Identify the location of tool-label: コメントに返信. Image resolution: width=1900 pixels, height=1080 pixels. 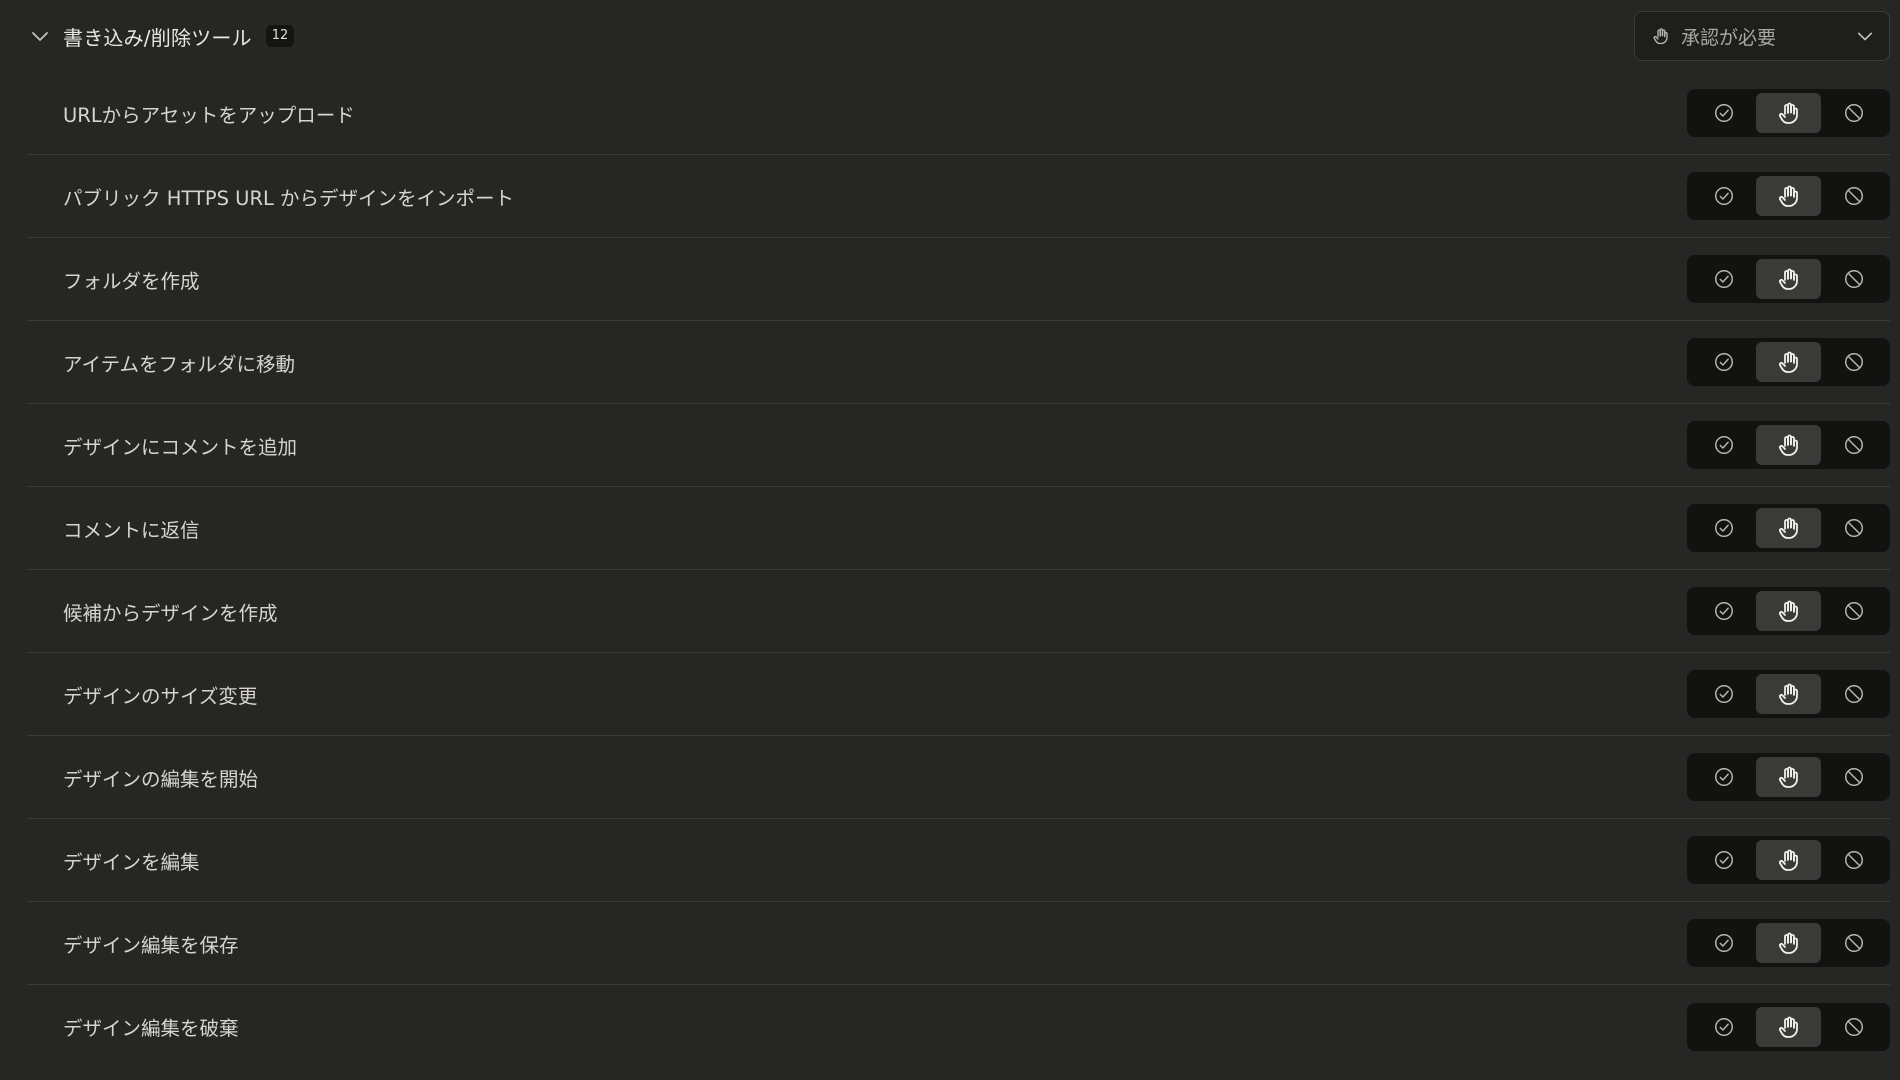
(131, 530).